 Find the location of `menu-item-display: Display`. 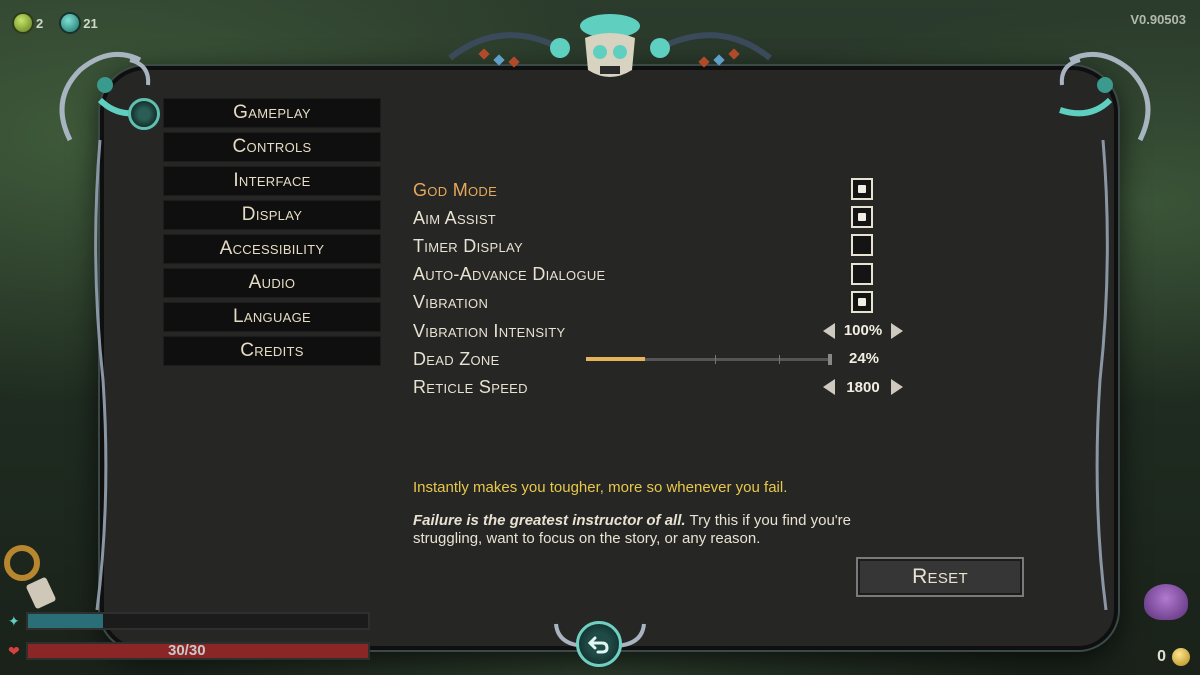

menu-item-display: Display is located at coordinates (272, 215).